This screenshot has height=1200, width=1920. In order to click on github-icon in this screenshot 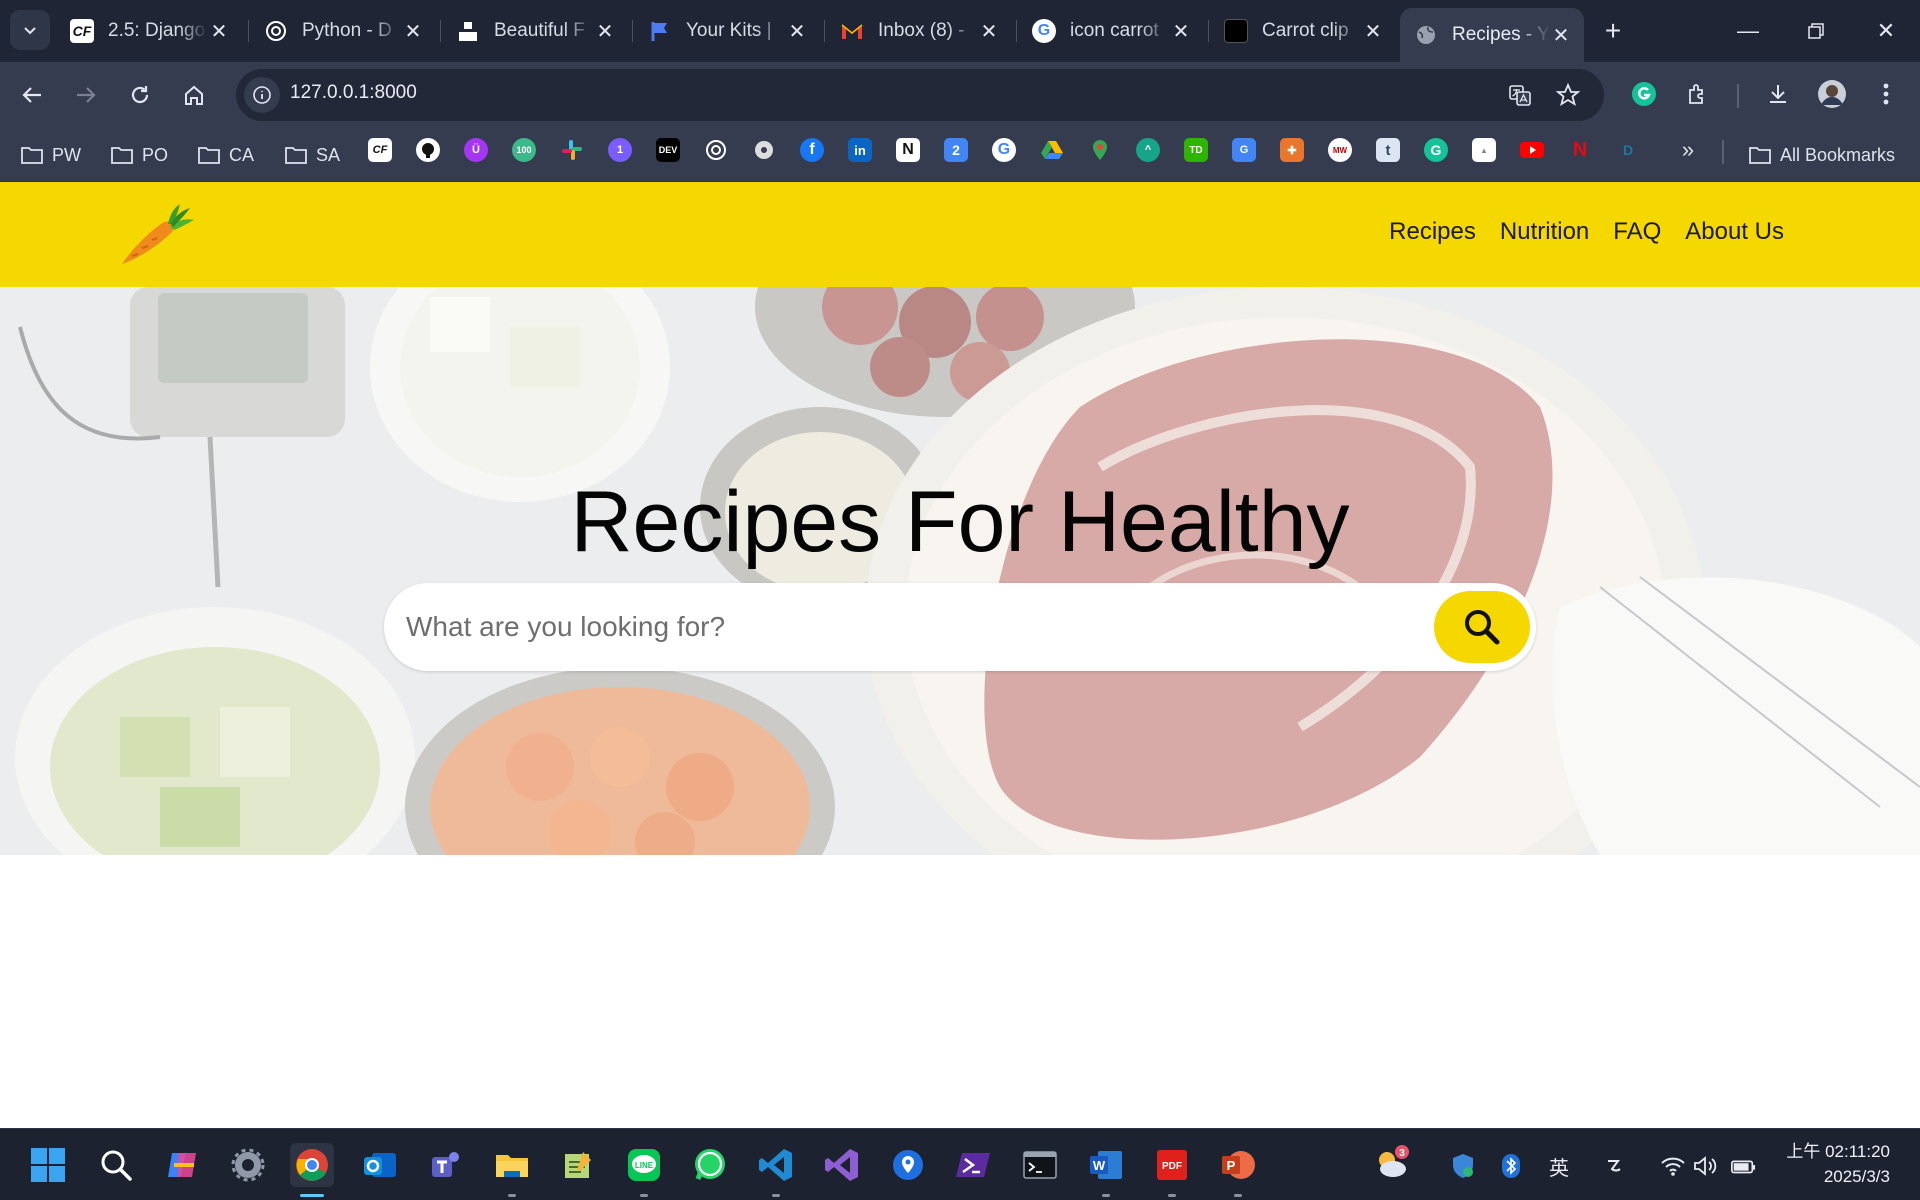, I will do `click(428, 150)`.